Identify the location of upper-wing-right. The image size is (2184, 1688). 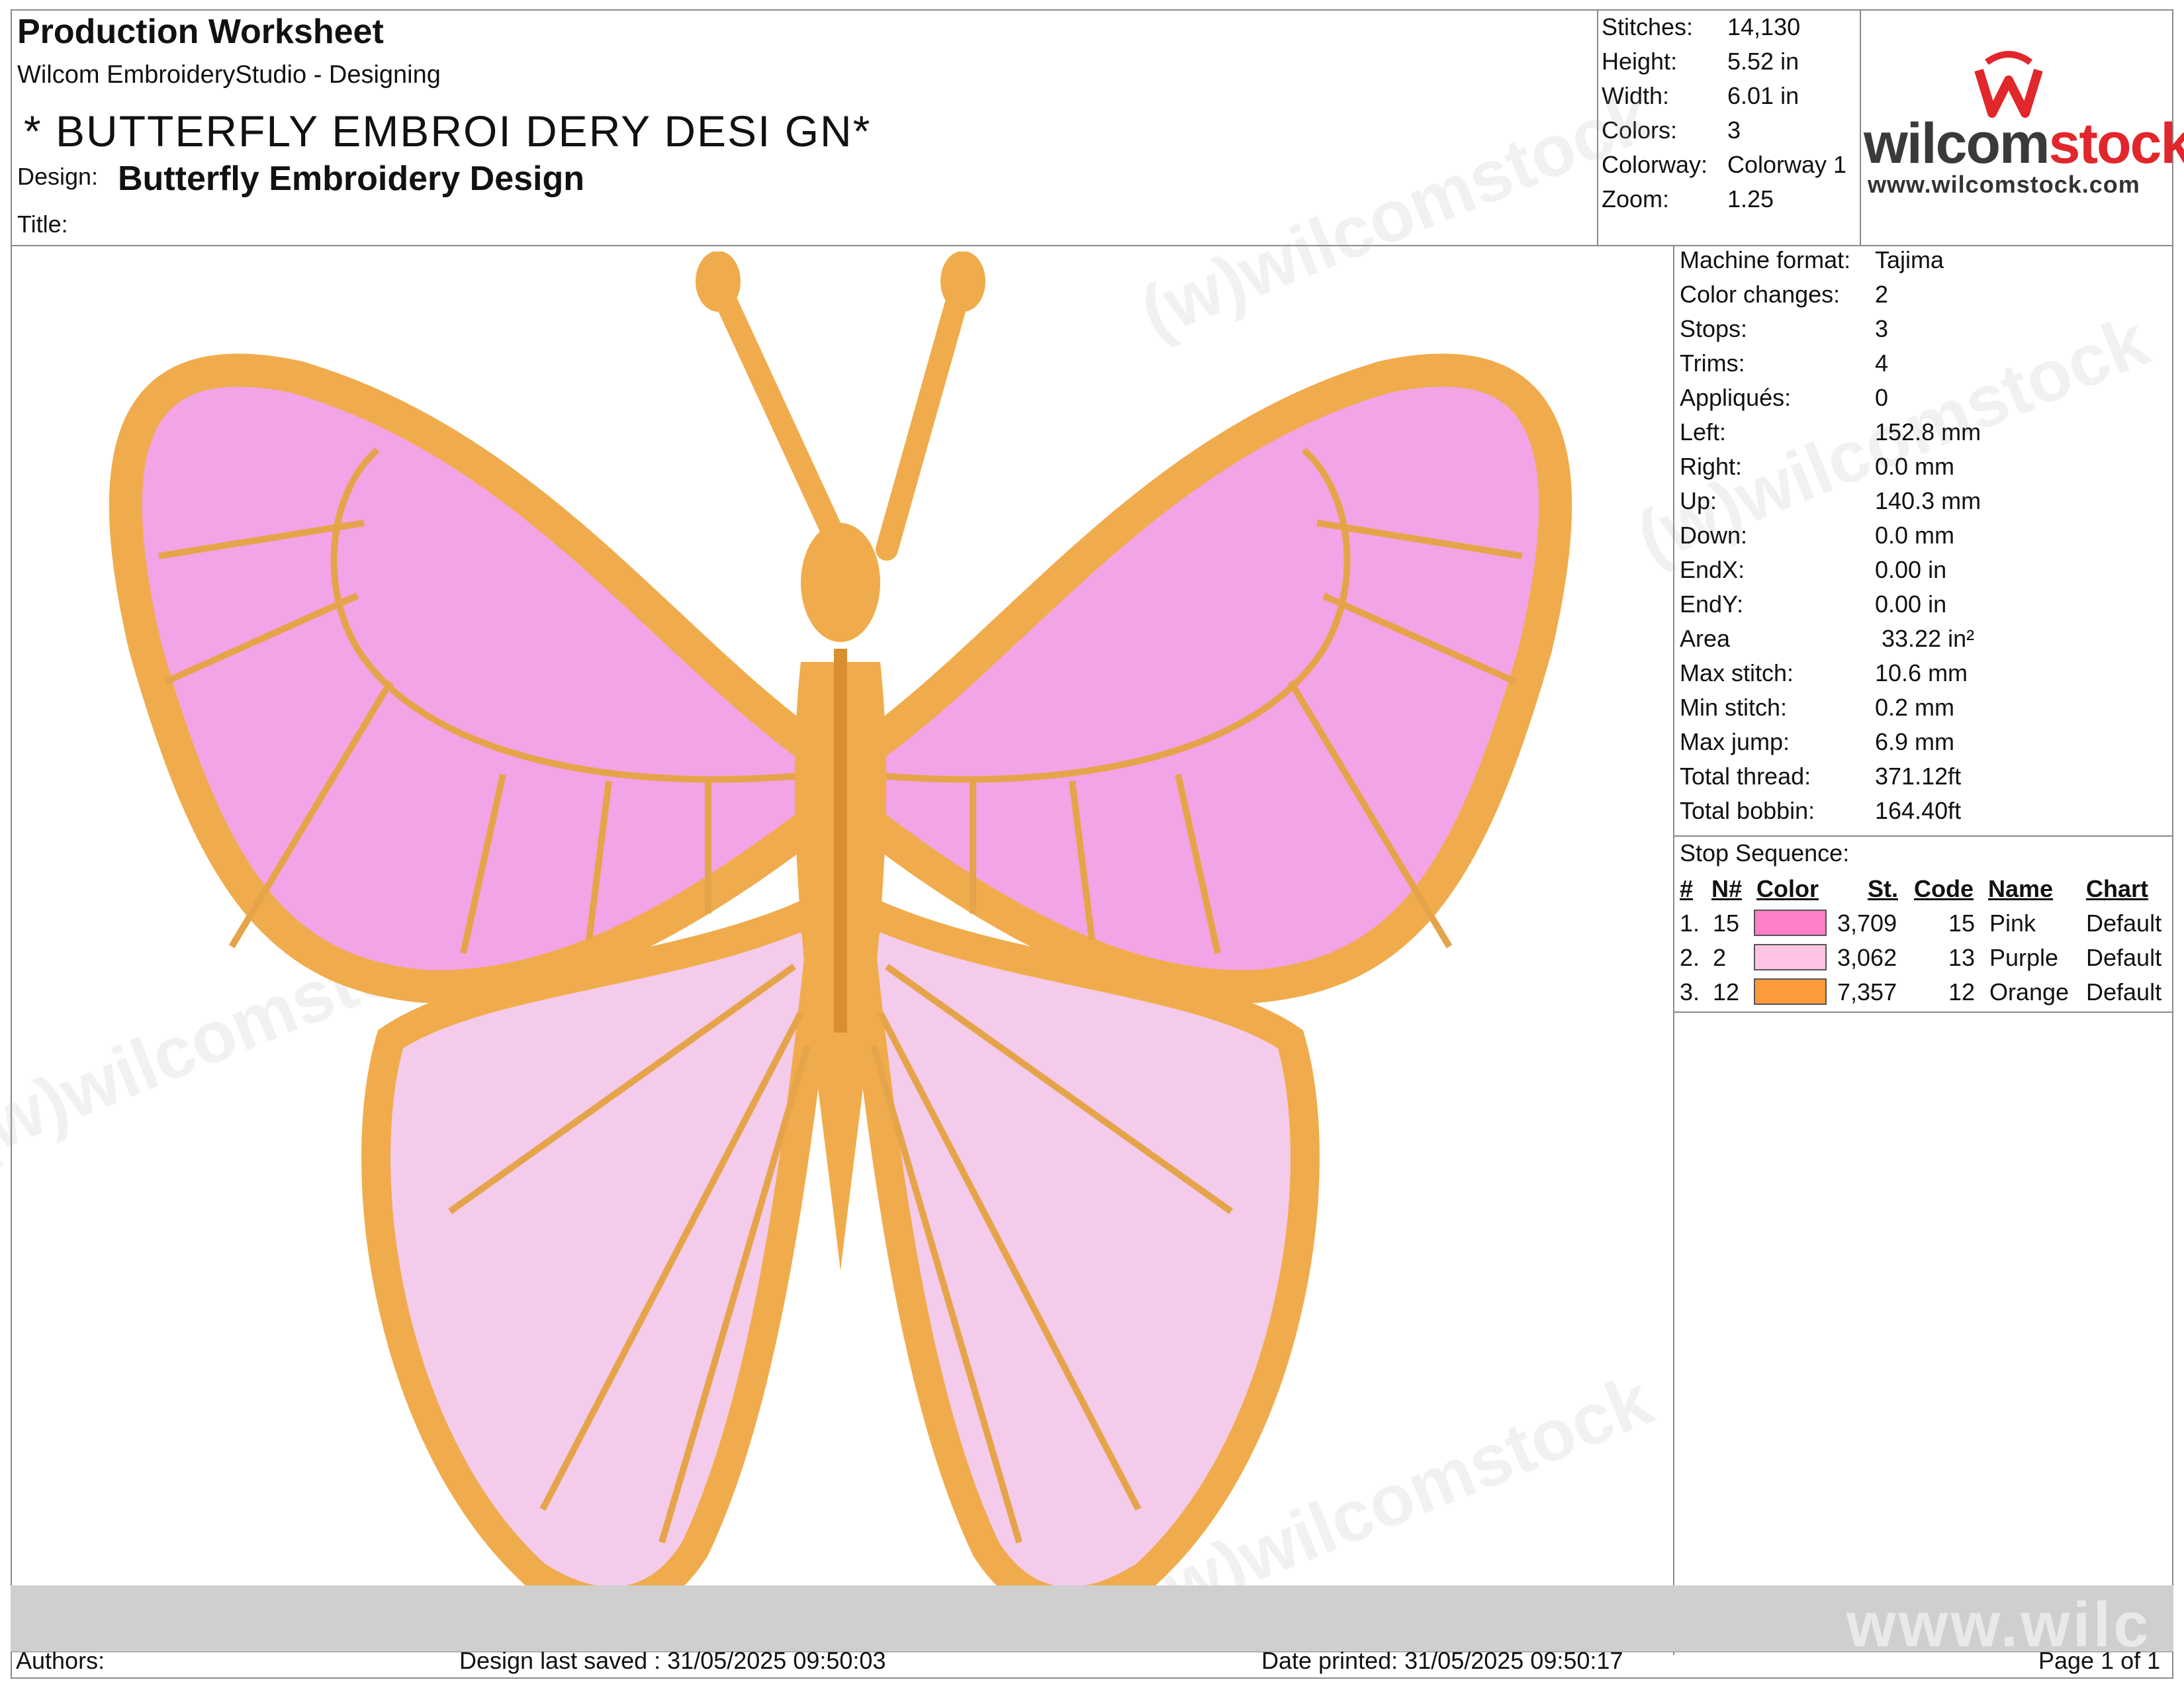
(1198, 678).